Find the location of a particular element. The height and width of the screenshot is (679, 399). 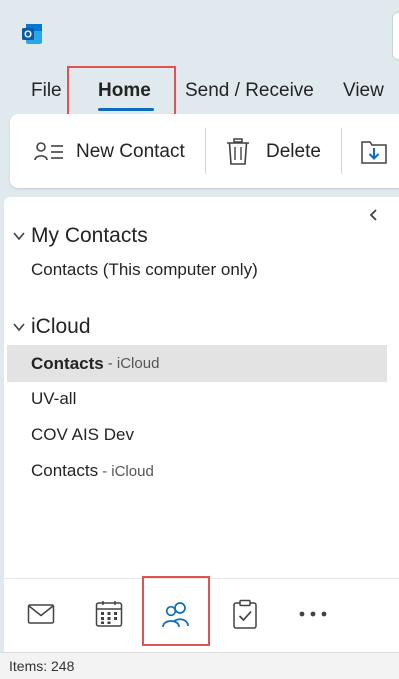

group-title: My Contacts is located at coordinates (89, 235).